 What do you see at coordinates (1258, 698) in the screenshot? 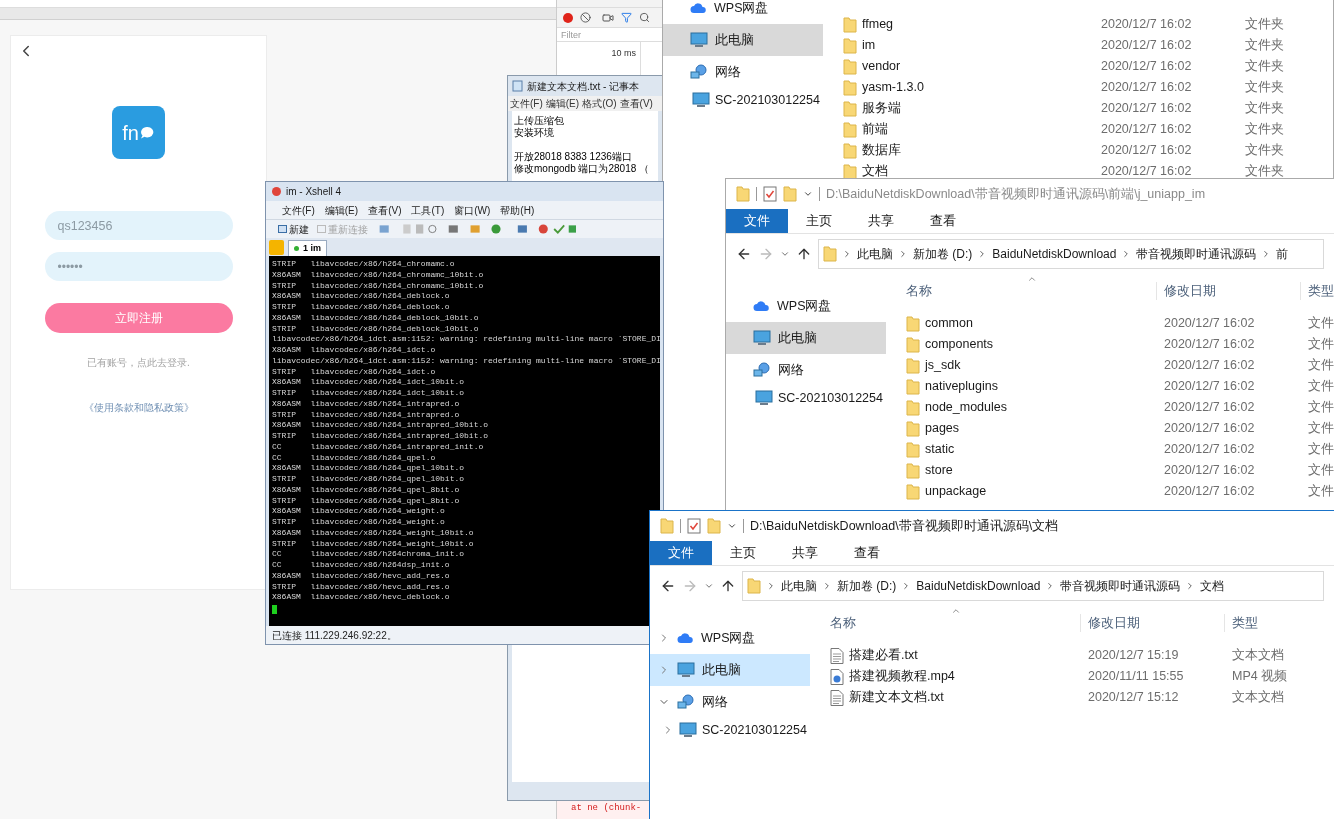
I see `file-type: 文本文档` at bounding box center [1258, 698].